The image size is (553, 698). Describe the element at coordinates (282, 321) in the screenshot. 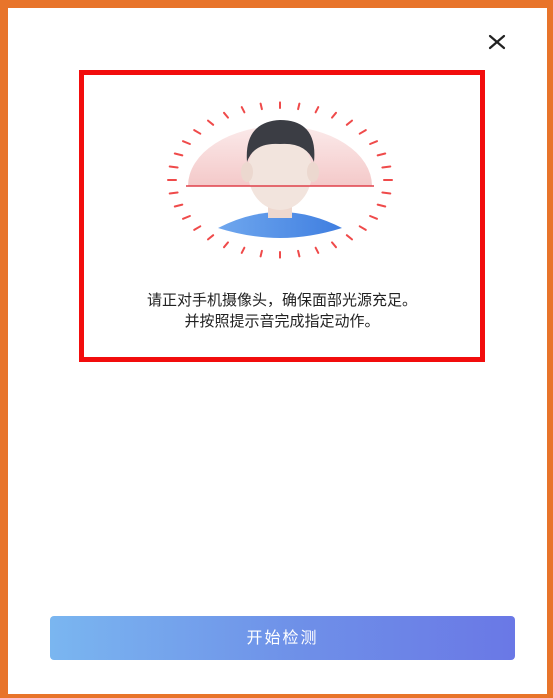

I see `instruction-line-2: 并按照提示音完成指定动作。` at that location.